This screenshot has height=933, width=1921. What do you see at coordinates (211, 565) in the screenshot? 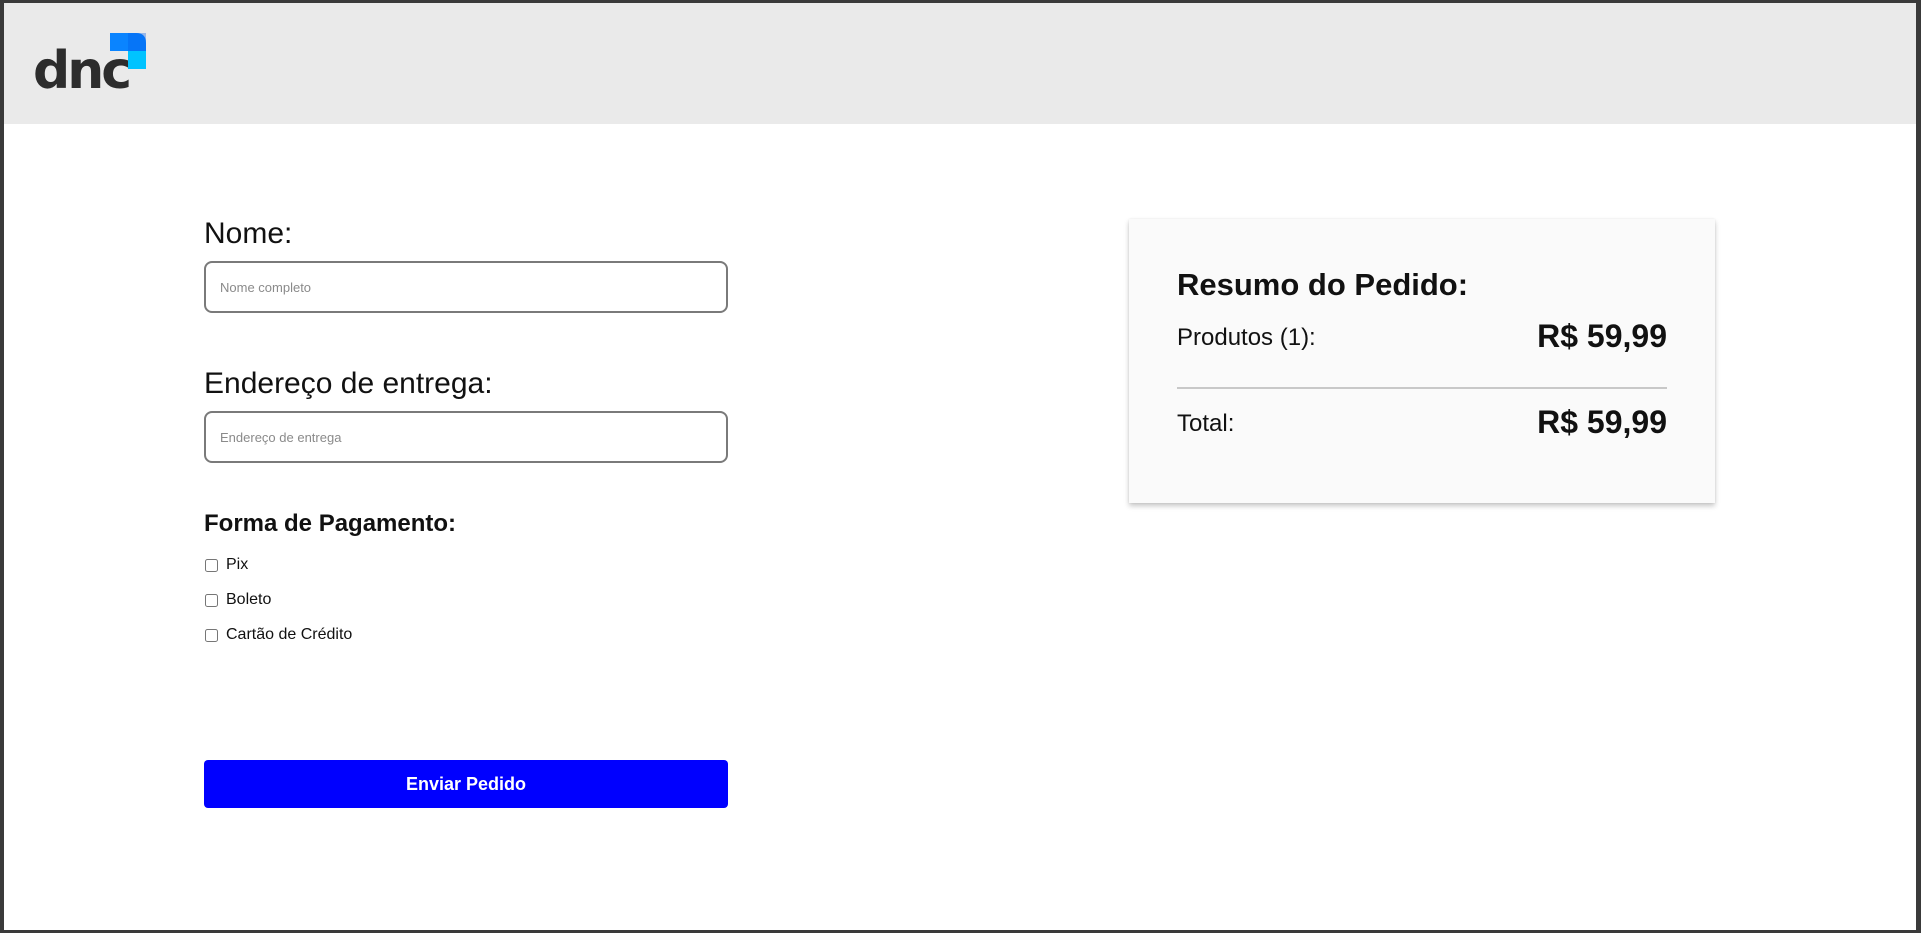
I see `pix-checkbox` at bounding box center [211, 565].